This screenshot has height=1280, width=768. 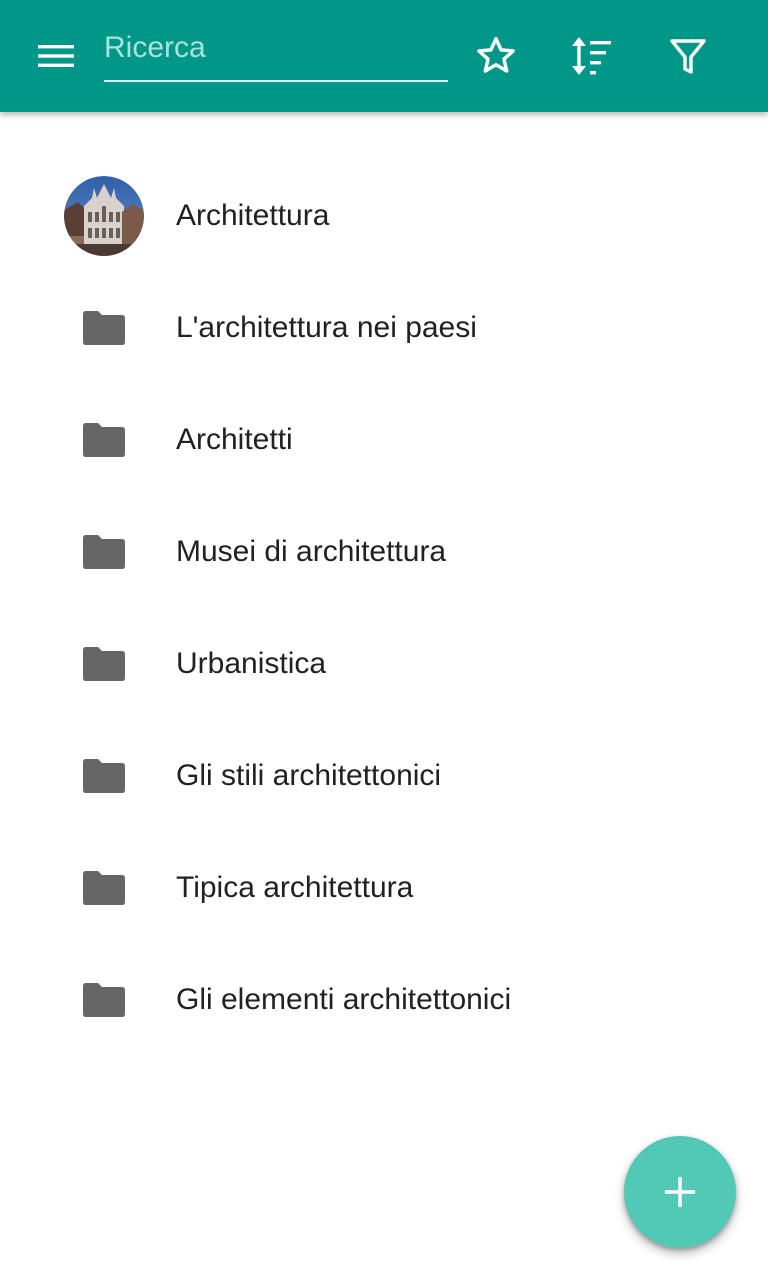 I want to click on list-item: Architettura, so click(x=384, y=216).